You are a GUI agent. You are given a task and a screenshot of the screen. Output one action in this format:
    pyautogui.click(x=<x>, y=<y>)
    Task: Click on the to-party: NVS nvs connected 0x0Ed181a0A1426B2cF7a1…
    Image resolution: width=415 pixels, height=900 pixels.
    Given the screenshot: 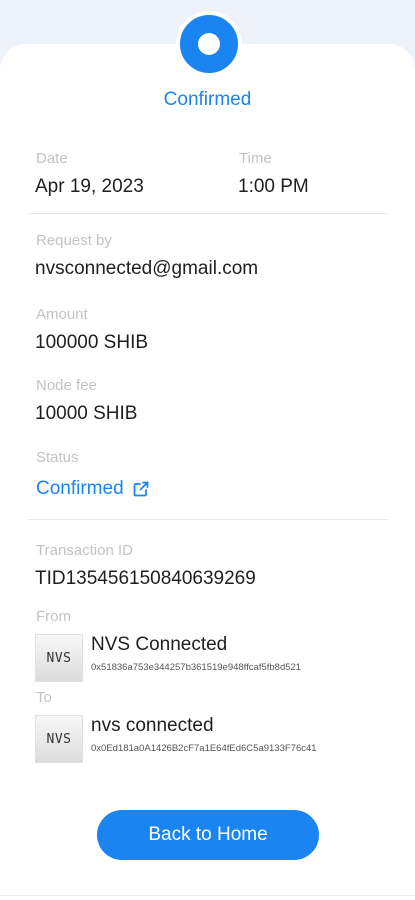 What is the action you would take?
    pyautogui.click(x=215, y=739)
    